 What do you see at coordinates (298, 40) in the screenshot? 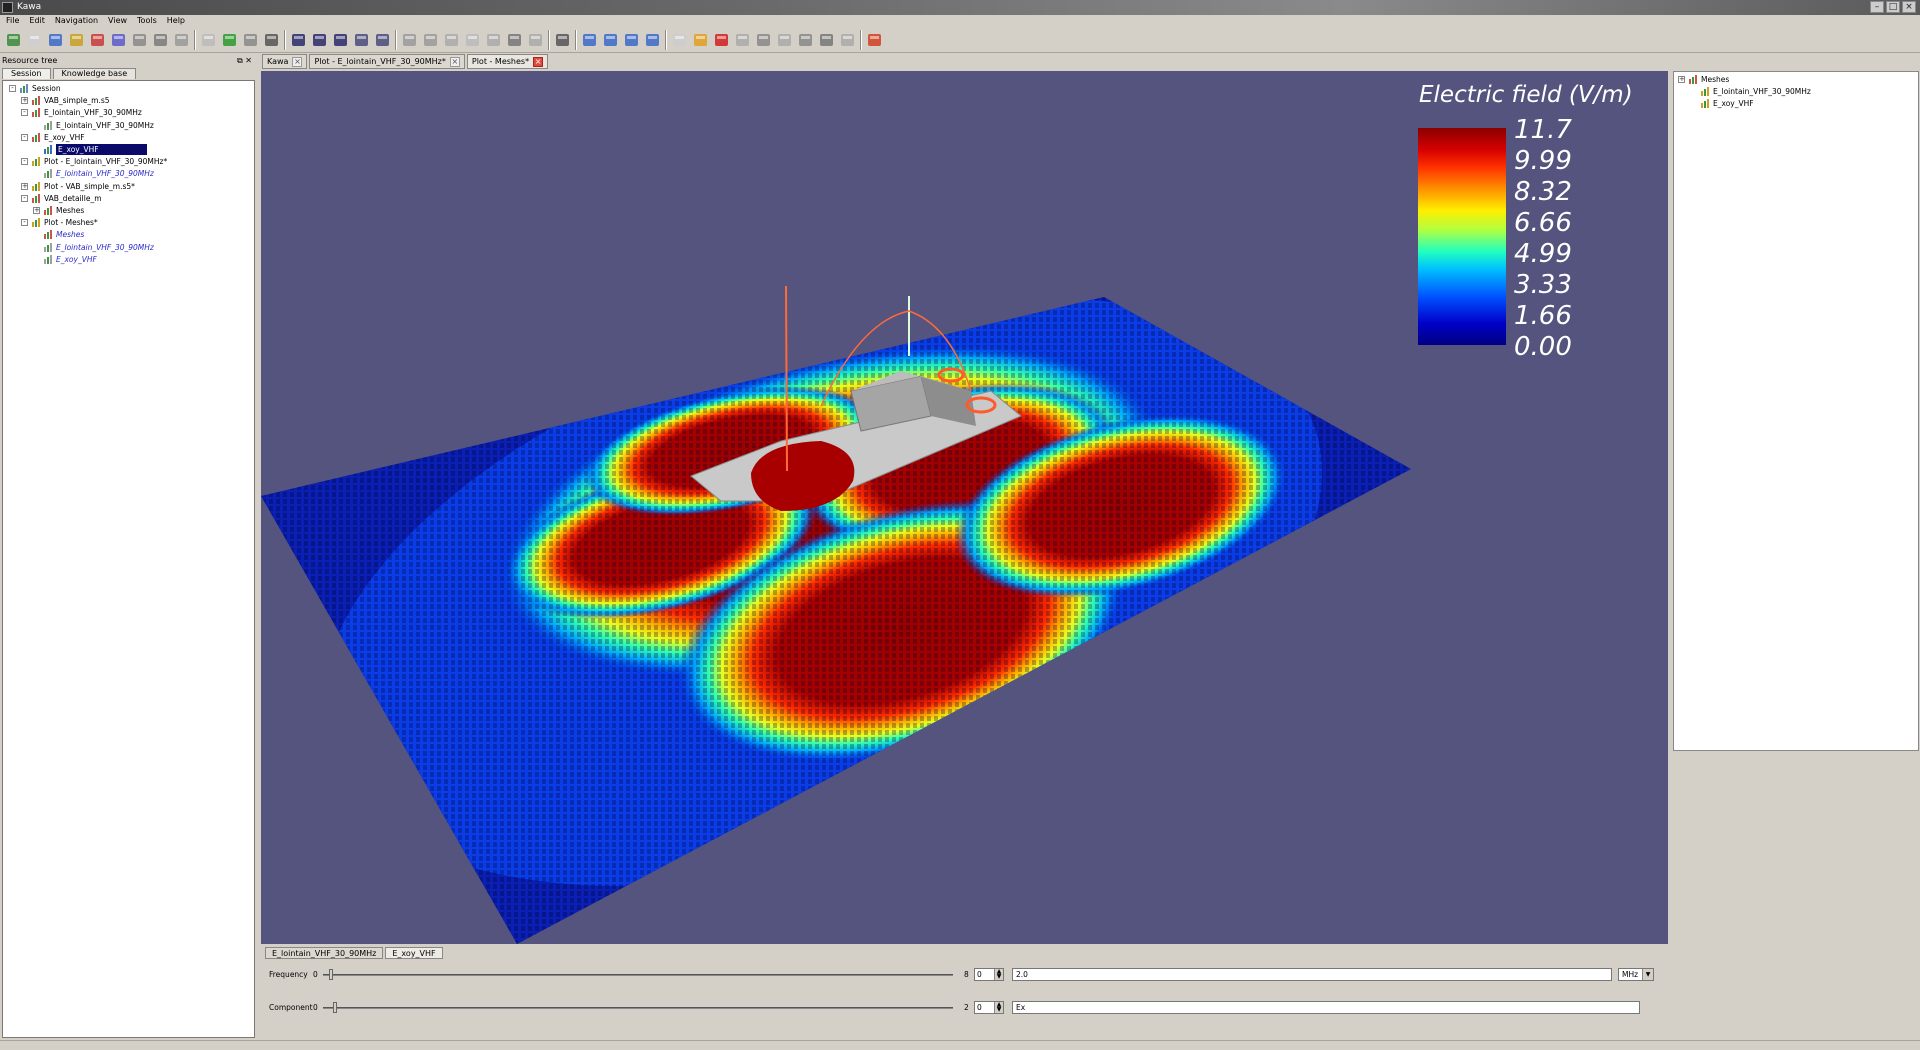
I see `save-icon` at bounding box center [298, 40].